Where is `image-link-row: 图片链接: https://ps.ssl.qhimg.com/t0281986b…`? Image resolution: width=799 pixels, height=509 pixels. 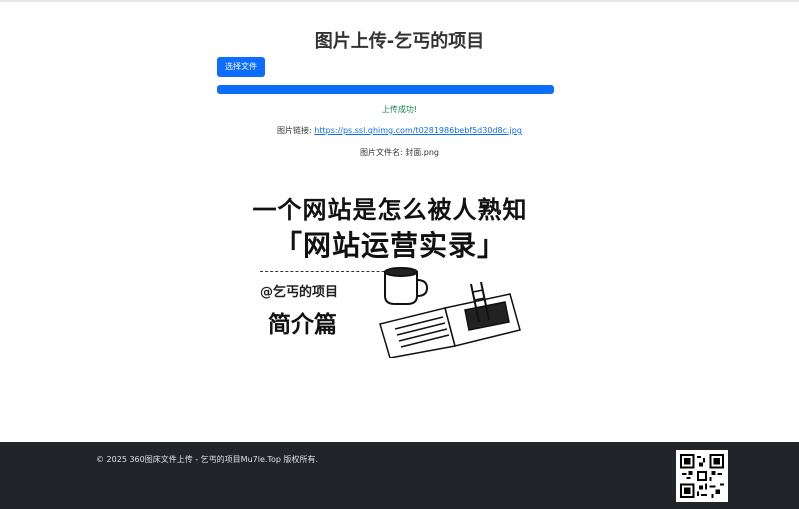 image-link-row: 图片链接: https://ps.ssl.qhimg.com/t0281986b… is located at coordinates (399, 130).